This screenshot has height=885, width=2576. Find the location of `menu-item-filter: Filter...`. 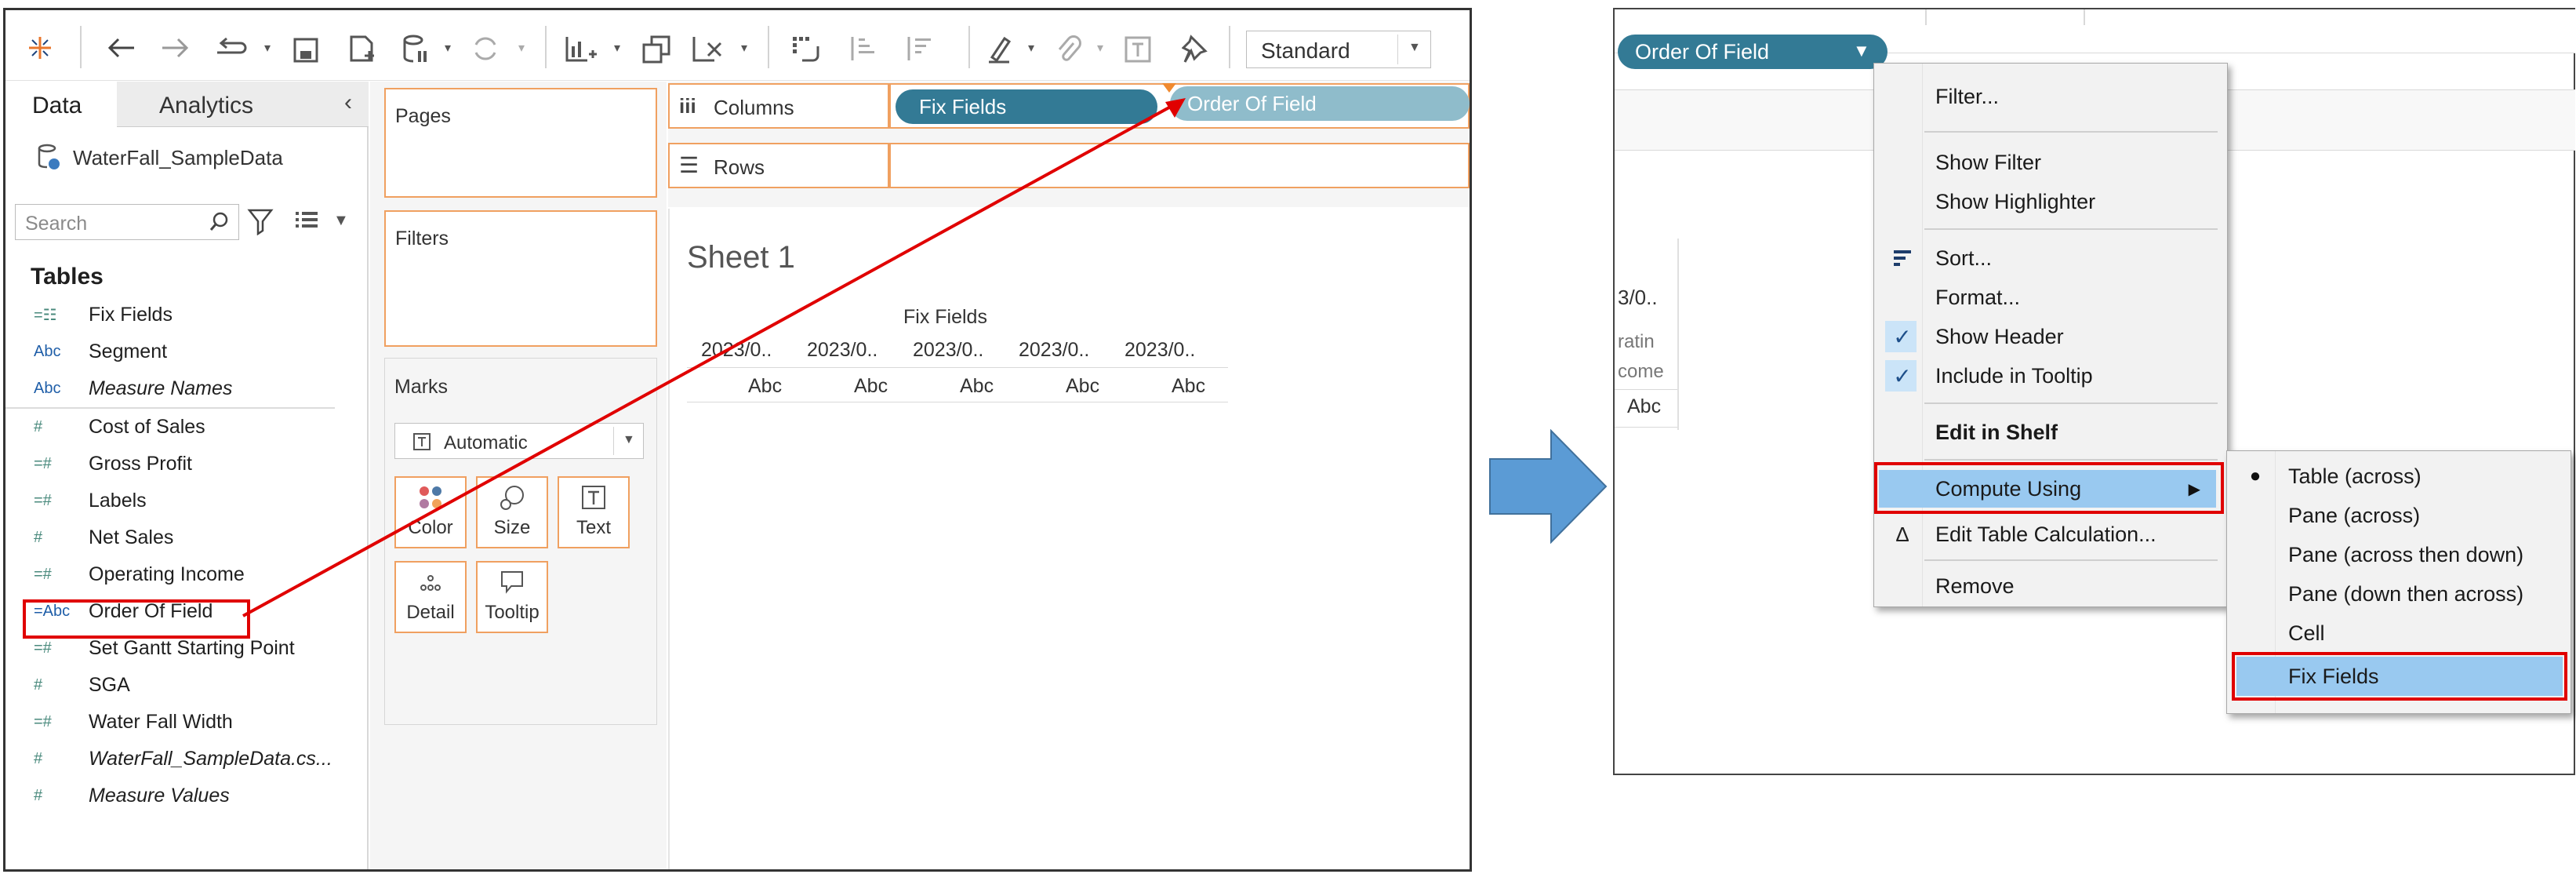

menu-item-filter: Filter... is located at coordinates (2050, 96).